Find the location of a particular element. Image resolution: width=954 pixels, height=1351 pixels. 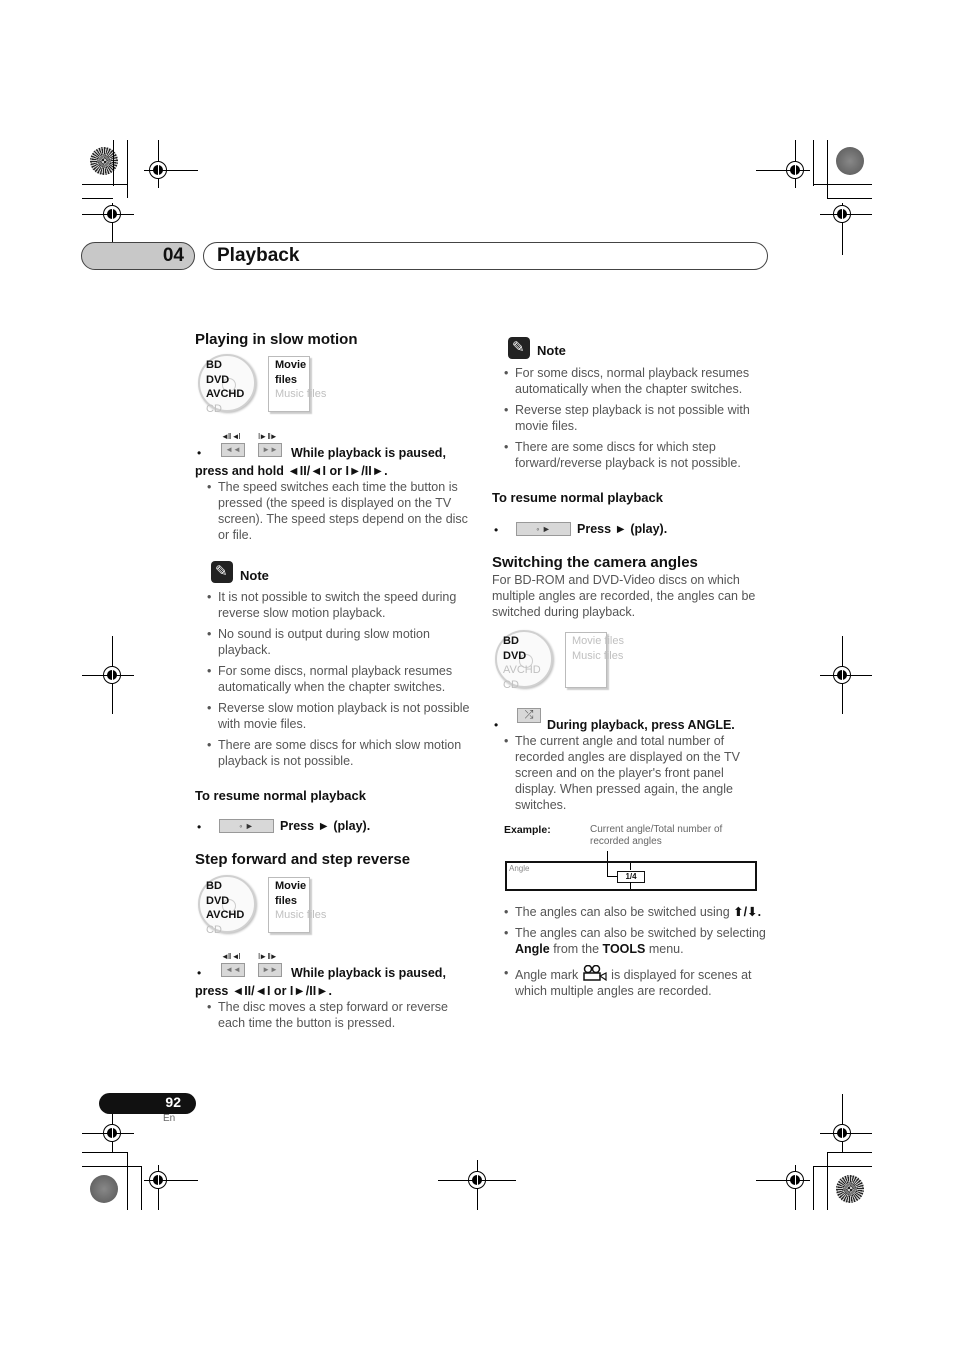

reverse-slow-key-icon: ◄◄ is located at coordinates (233, 450).